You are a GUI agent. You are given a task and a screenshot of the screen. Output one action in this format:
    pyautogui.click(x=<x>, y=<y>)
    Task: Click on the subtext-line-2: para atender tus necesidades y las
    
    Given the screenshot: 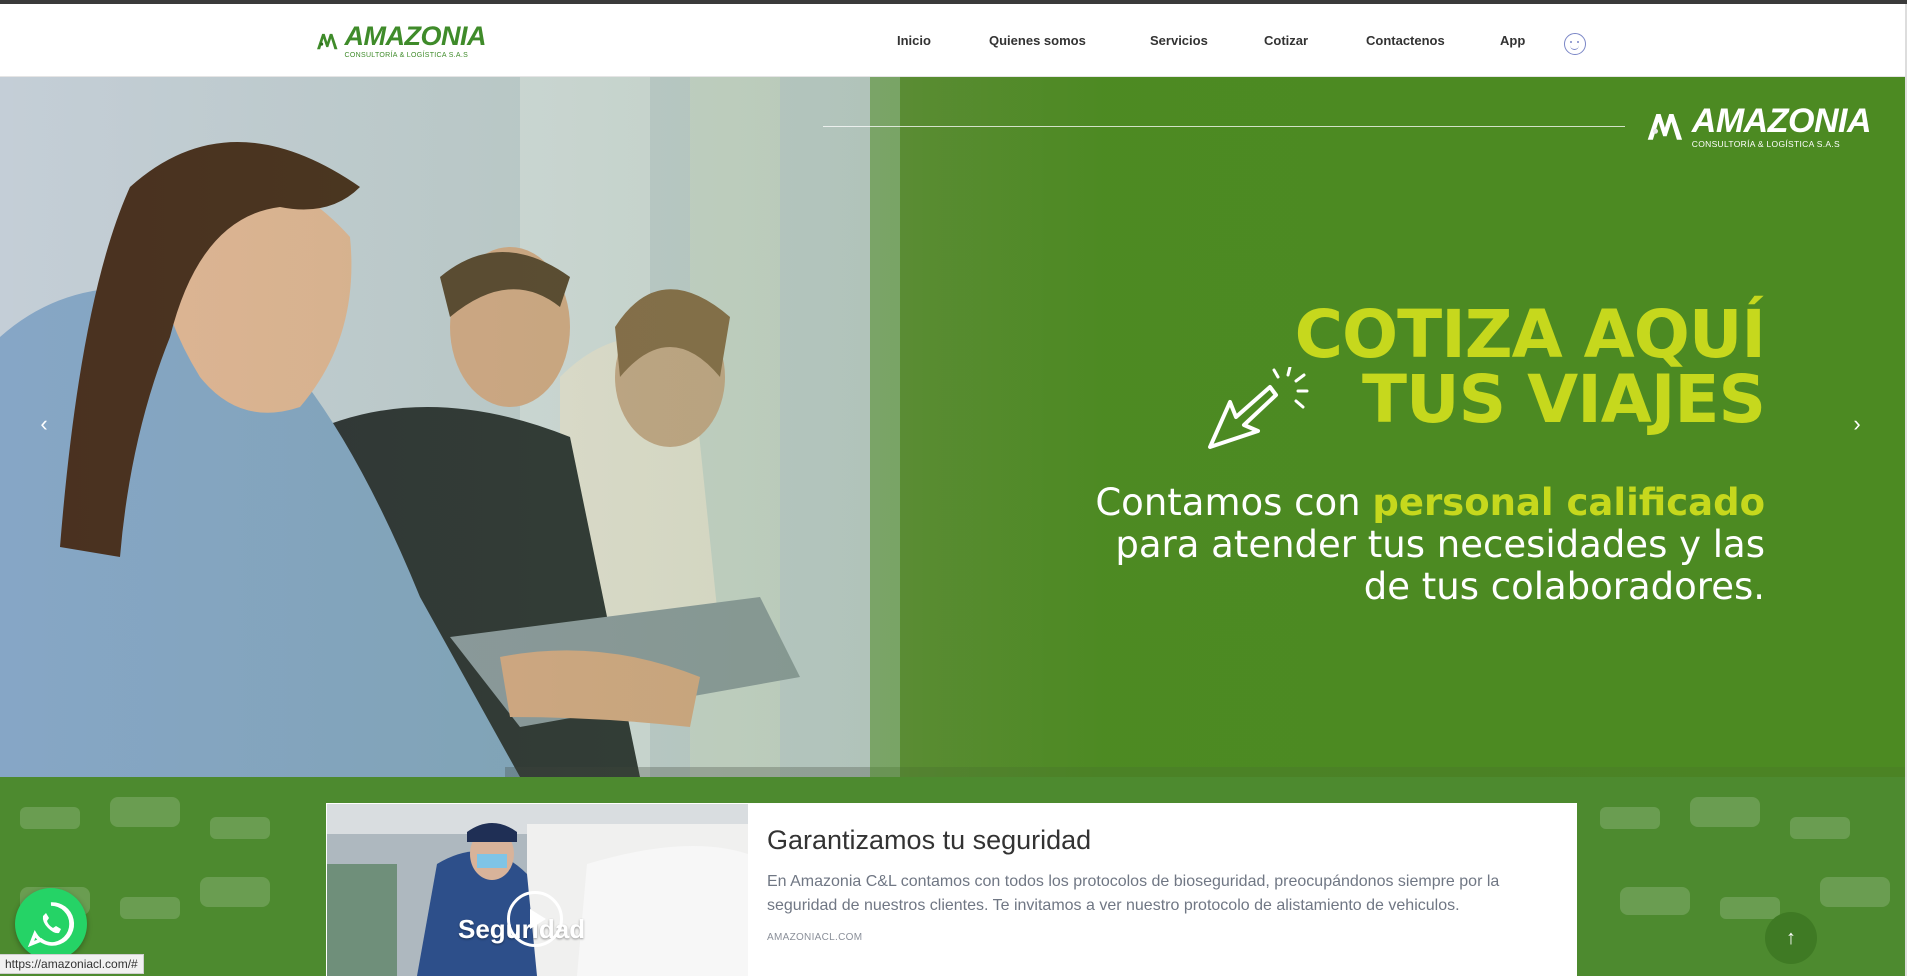 What is the action you would take?
    pyautogui.click(x=1440, y=544)
    